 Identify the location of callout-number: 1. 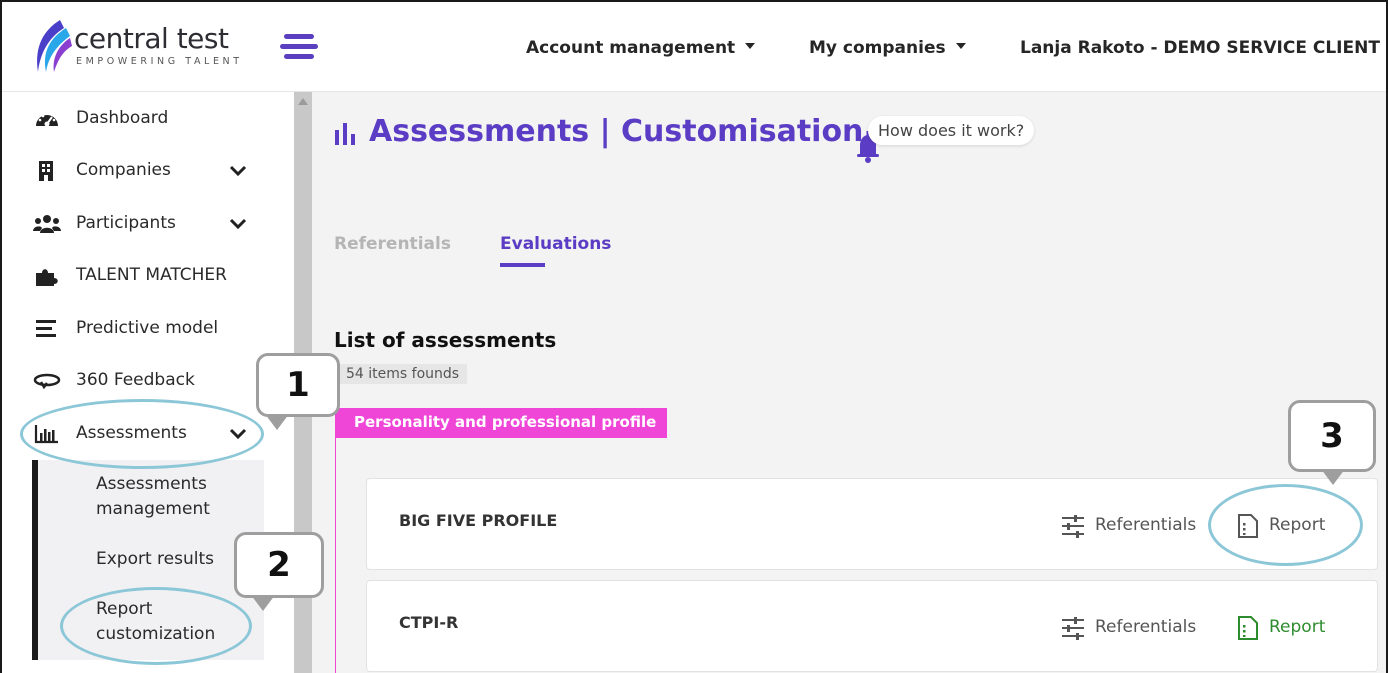
(298, 385).